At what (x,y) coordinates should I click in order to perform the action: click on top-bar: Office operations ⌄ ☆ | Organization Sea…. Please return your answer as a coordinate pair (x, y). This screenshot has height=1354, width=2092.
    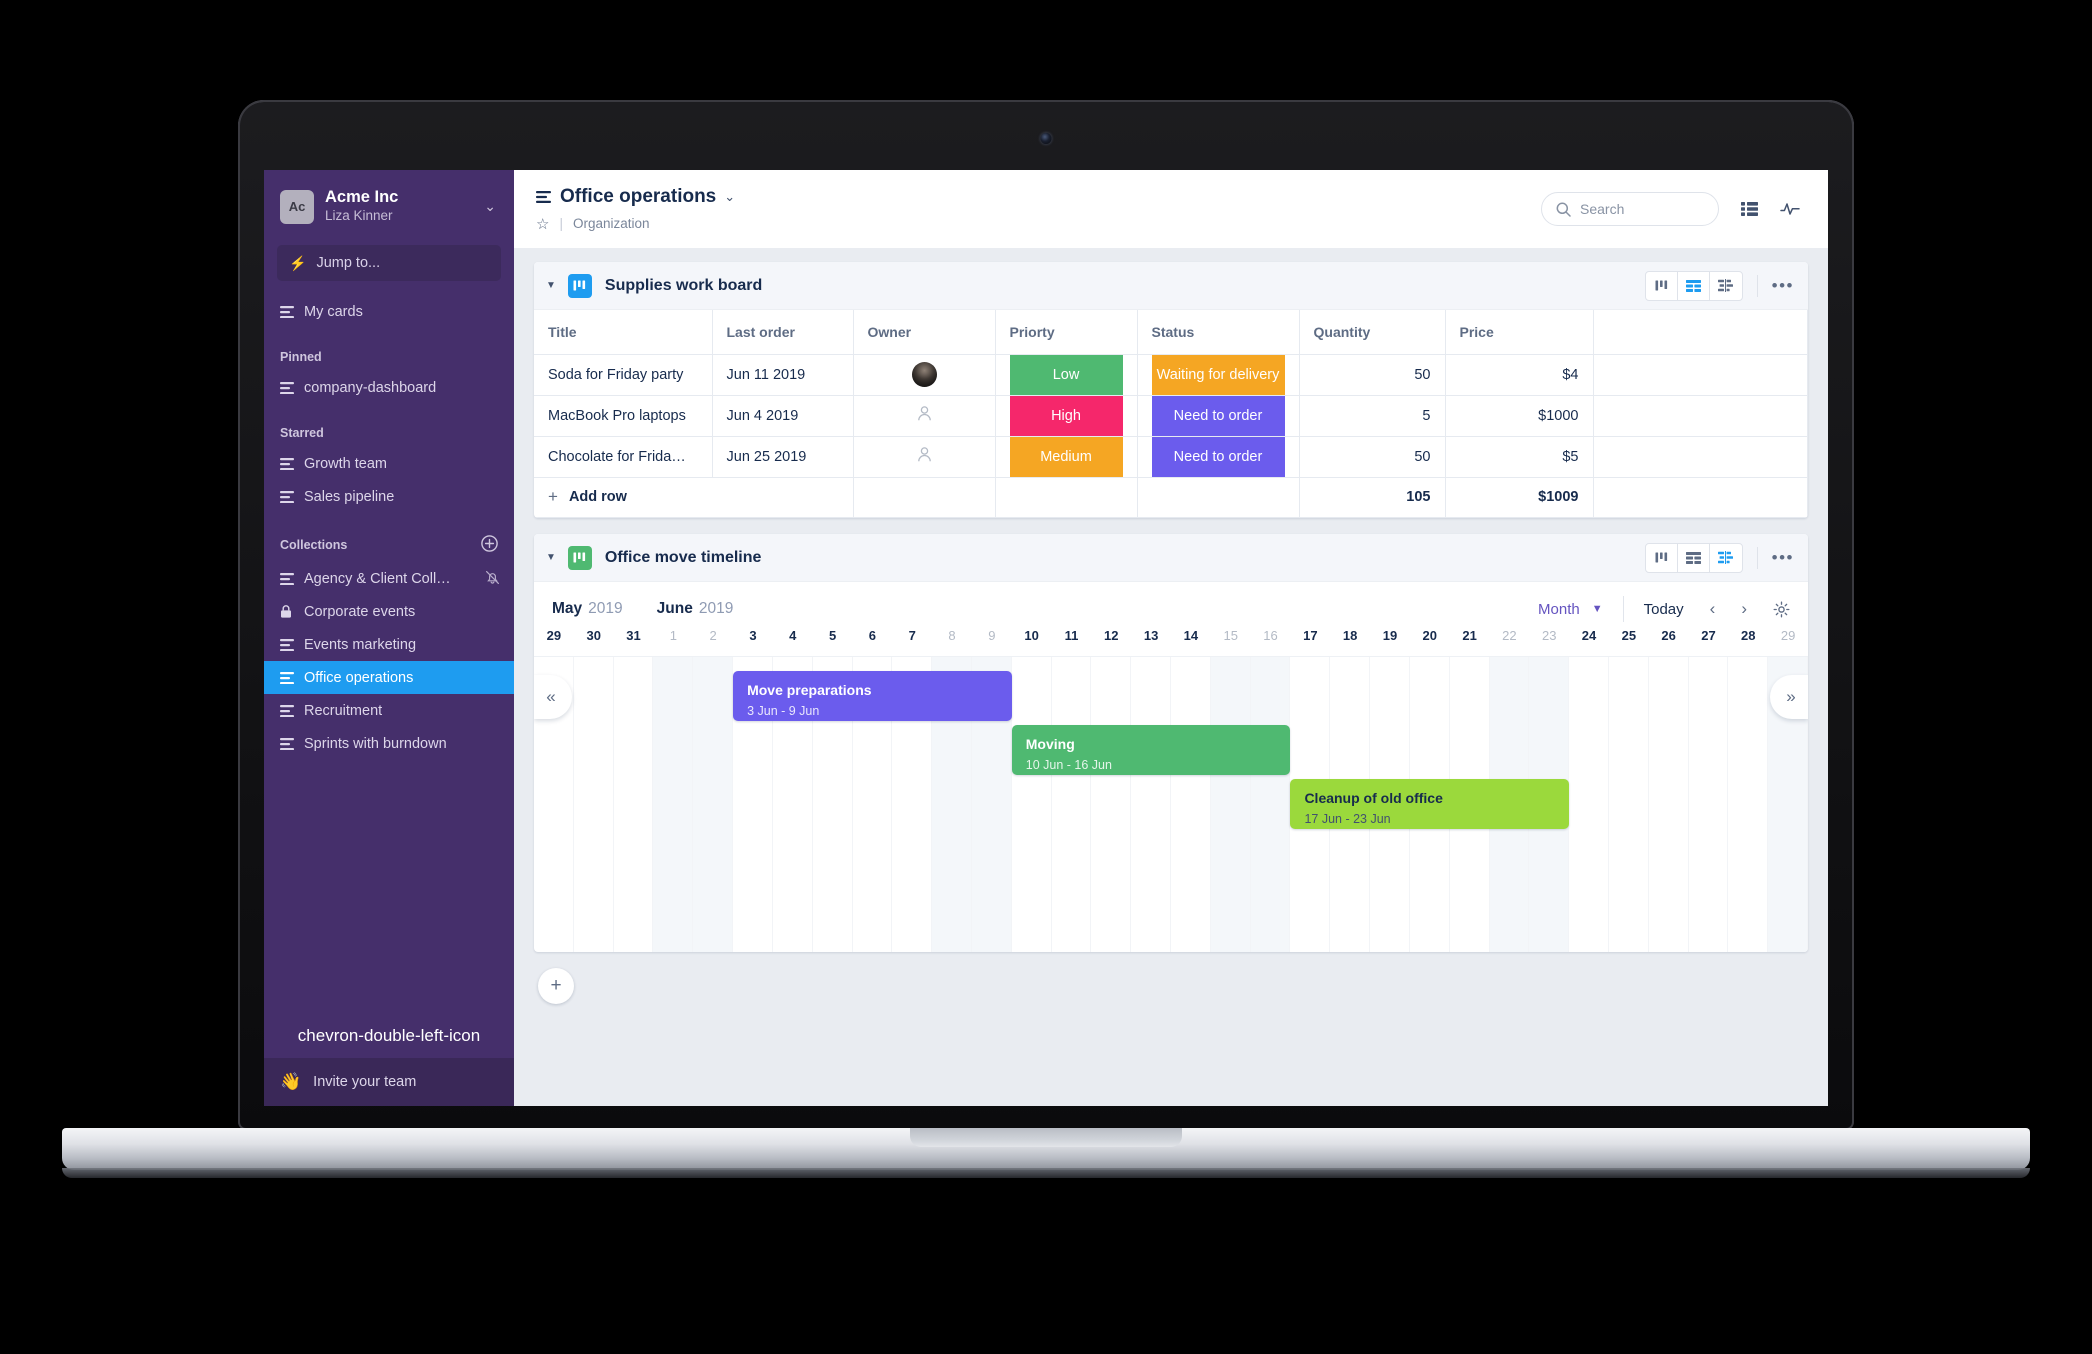
    Looking at the image, I should click on (1171, 209).